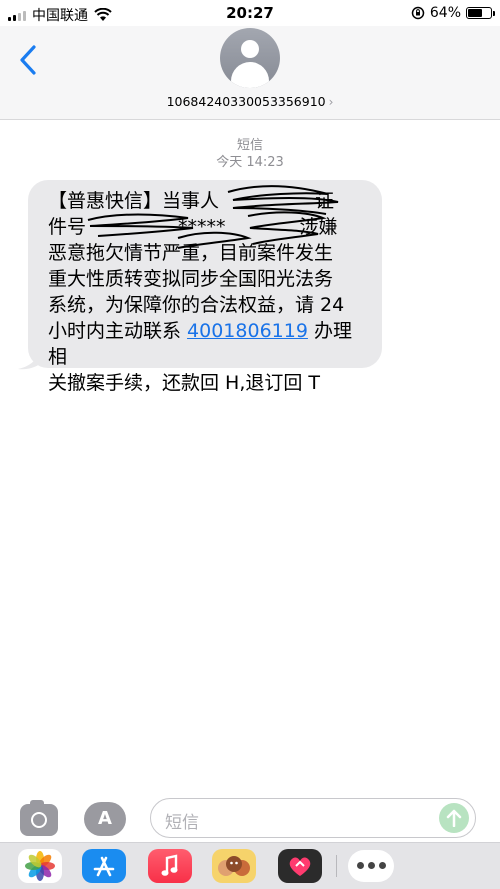 The width and height of the screenshot is (500, 889). I want to click on digital-touch-app-icon, so click(300, 866).